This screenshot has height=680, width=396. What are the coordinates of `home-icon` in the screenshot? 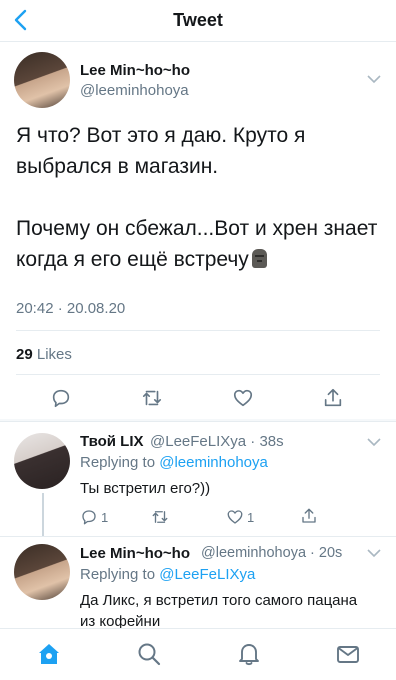 It's located at (49, 654).